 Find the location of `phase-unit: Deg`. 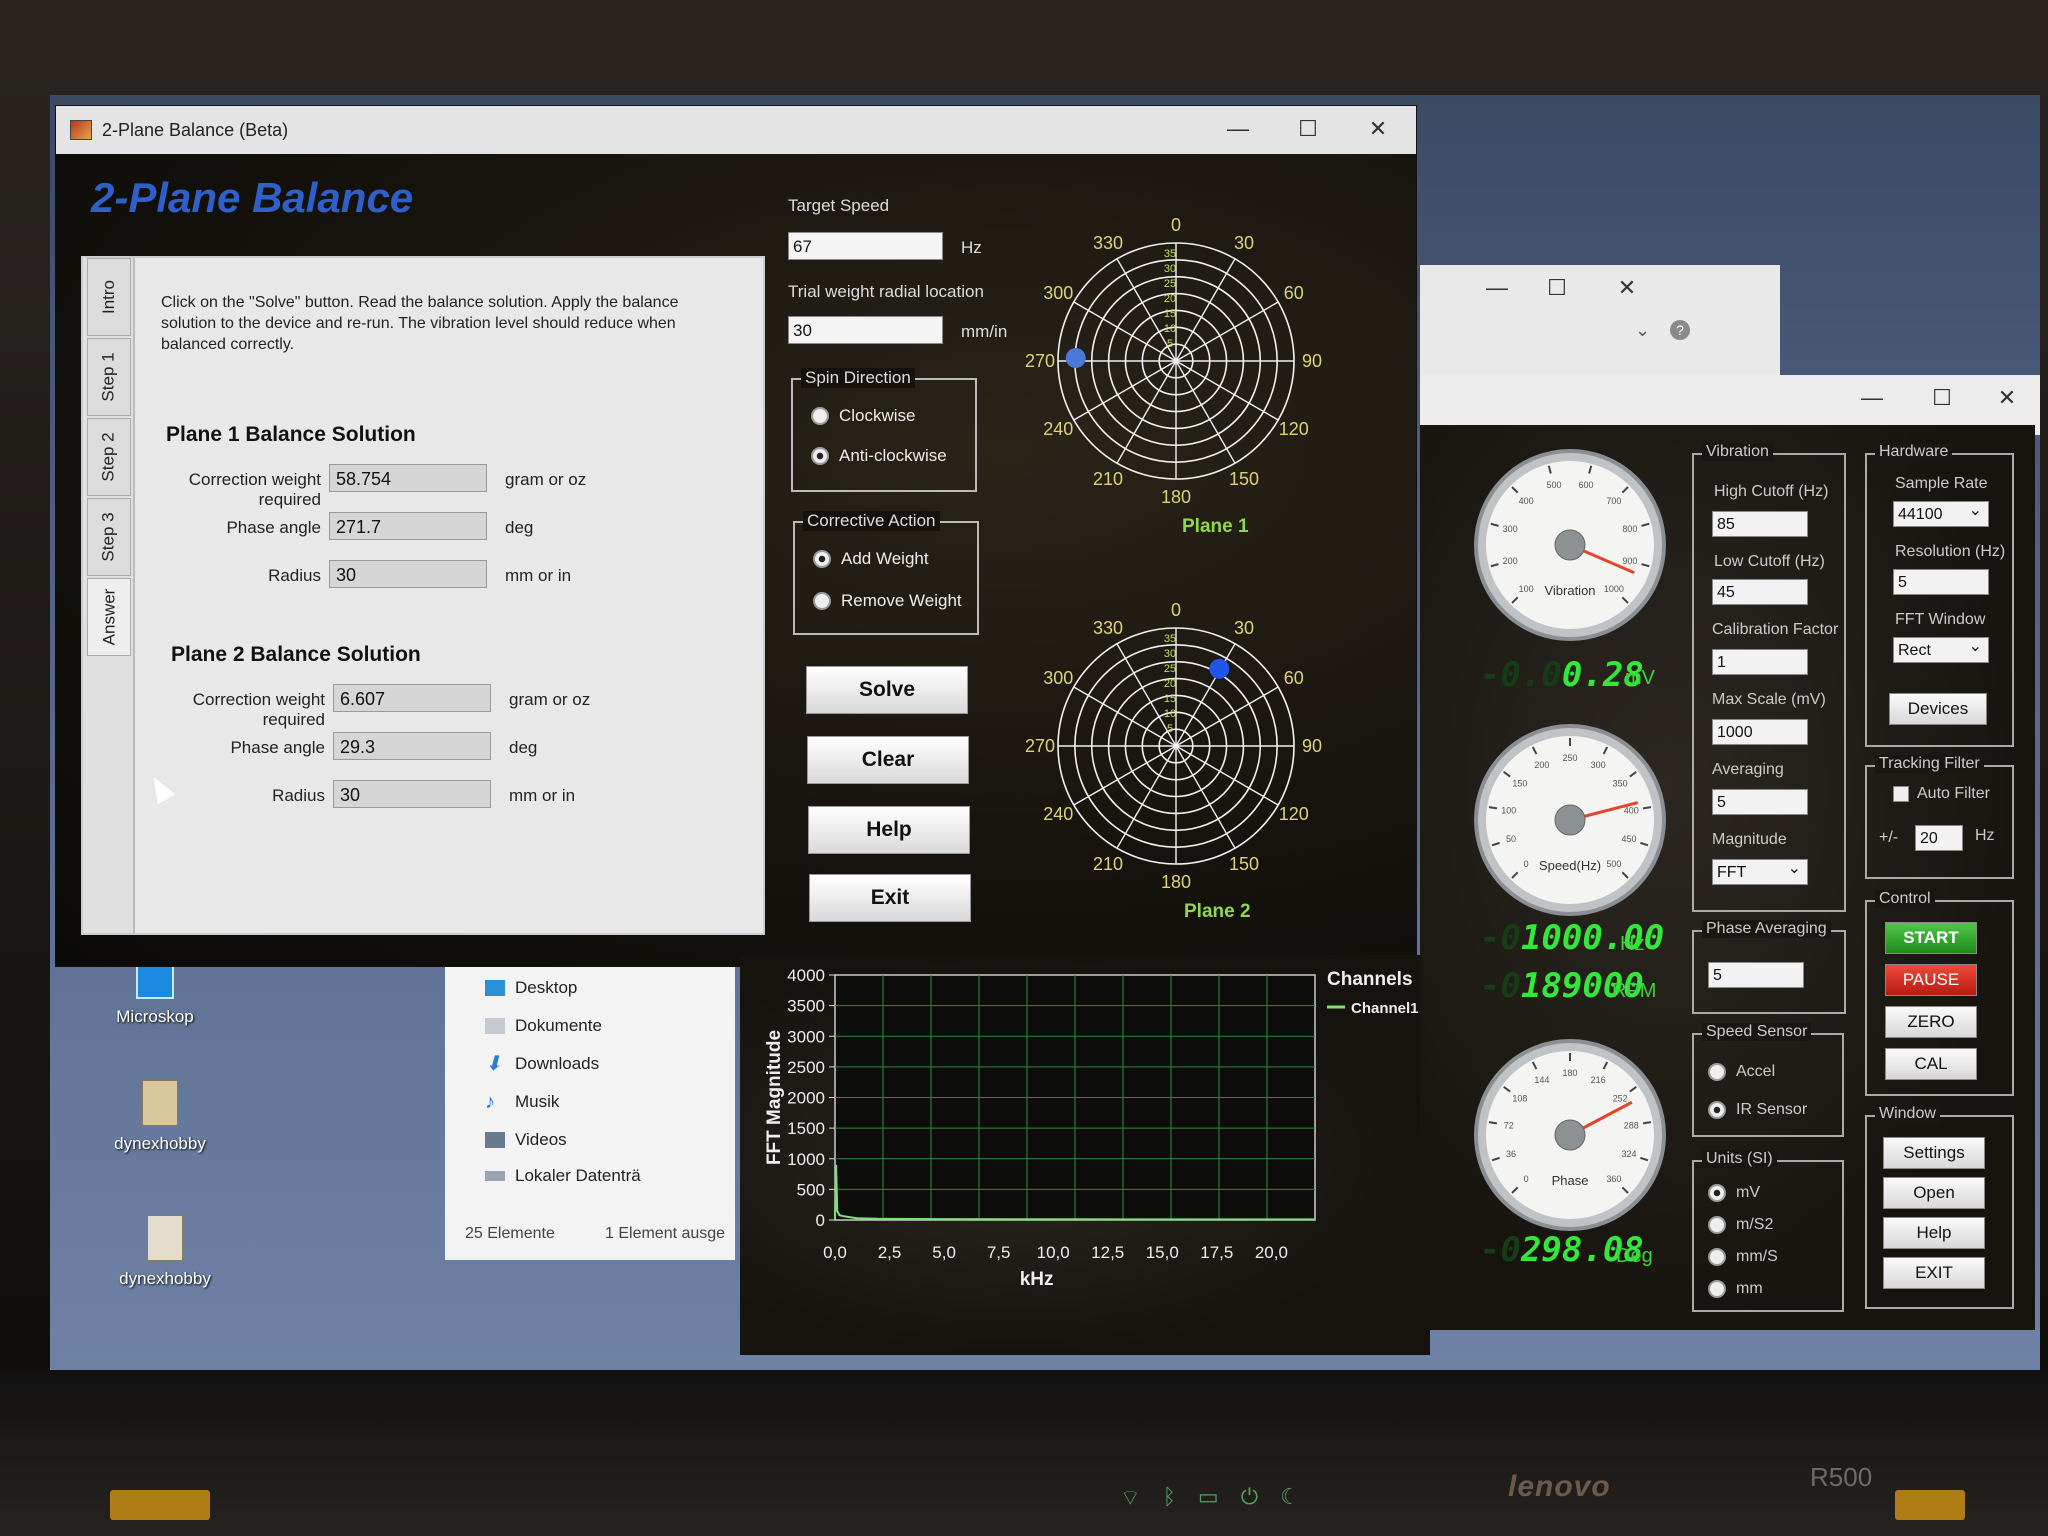

phase-unit: Deg is located at coordinates (1634, 1256).